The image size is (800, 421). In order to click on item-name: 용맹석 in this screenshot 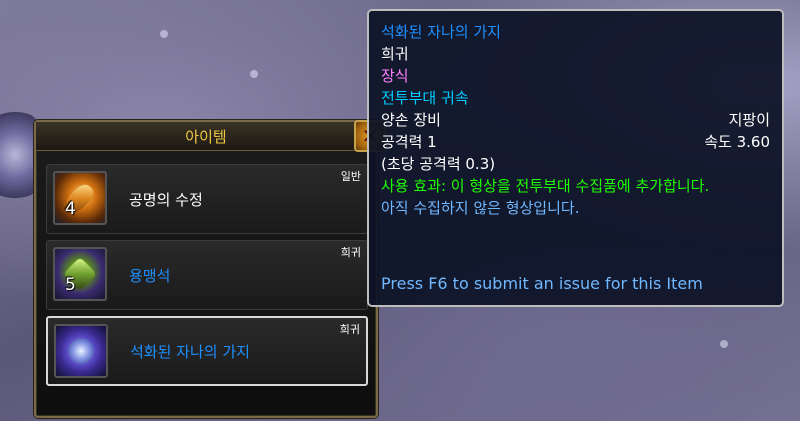, I will do `click(150, 275)`.